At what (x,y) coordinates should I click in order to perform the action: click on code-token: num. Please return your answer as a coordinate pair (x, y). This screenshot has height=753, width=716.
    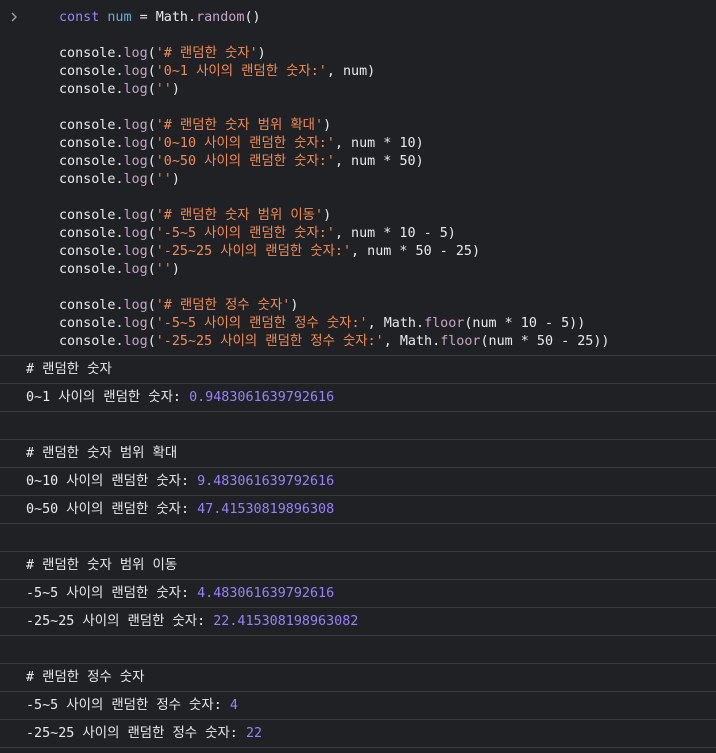
    Looking at the image, I should click on (119, 17).